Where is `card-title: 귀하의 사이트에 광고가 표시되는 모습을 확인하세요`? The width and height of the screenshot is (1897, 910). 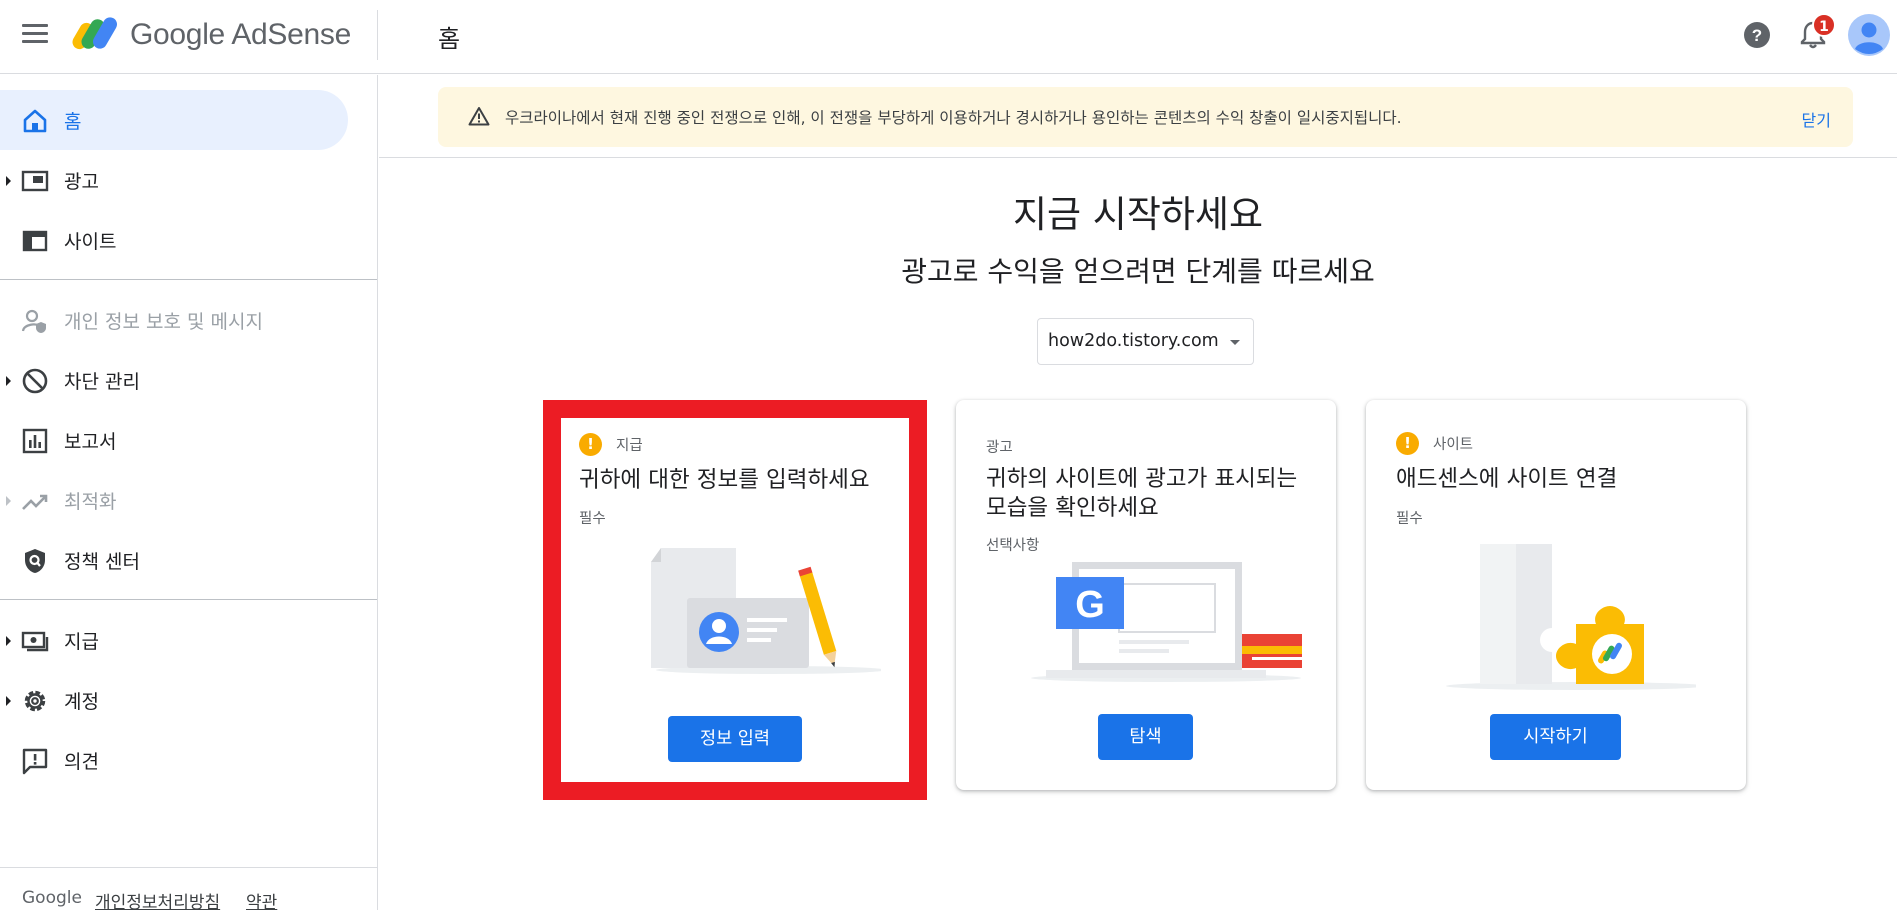 card-title: 귀하의 사이트에 광고가 표시되는 모습을 확인하세요 is located at coordinates (1142, 493).